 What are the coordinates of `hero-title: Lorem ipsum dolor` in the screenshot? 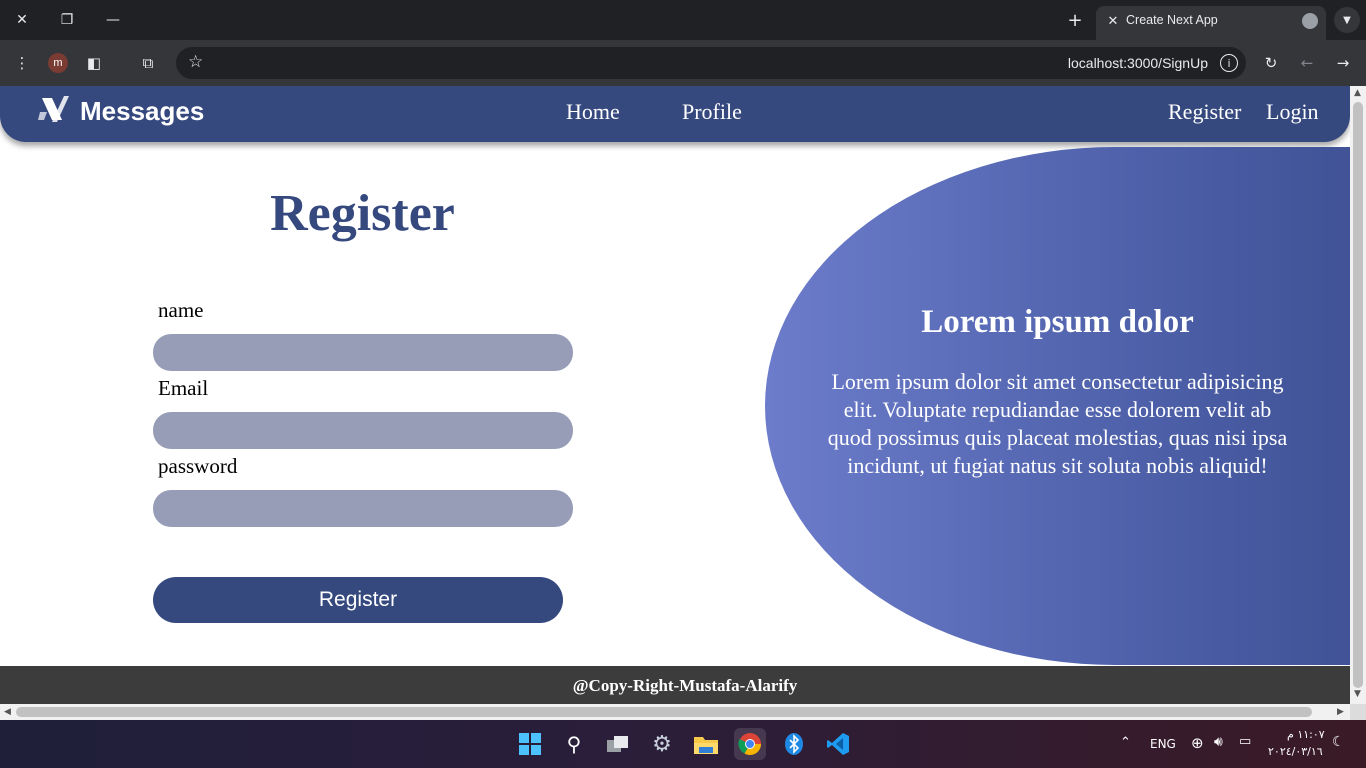 It's located at (1057, 322).